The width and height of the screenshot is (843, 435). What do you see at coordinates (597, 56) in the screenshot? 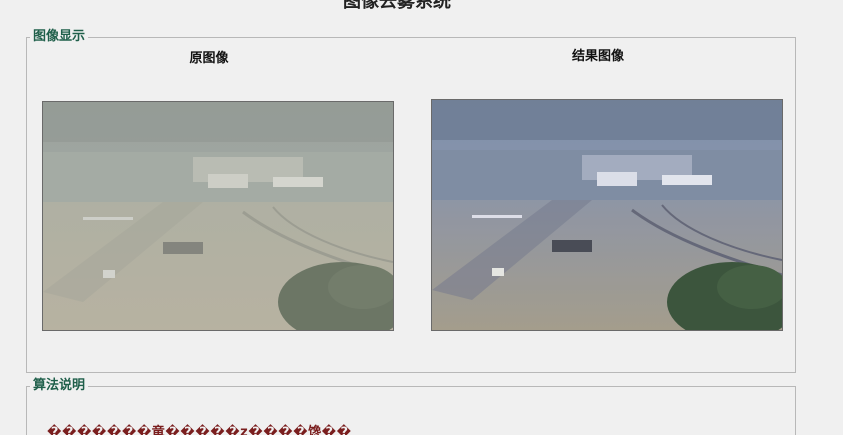
I see `result-image-caption: 结果图像` at bounding box center [597, 56].